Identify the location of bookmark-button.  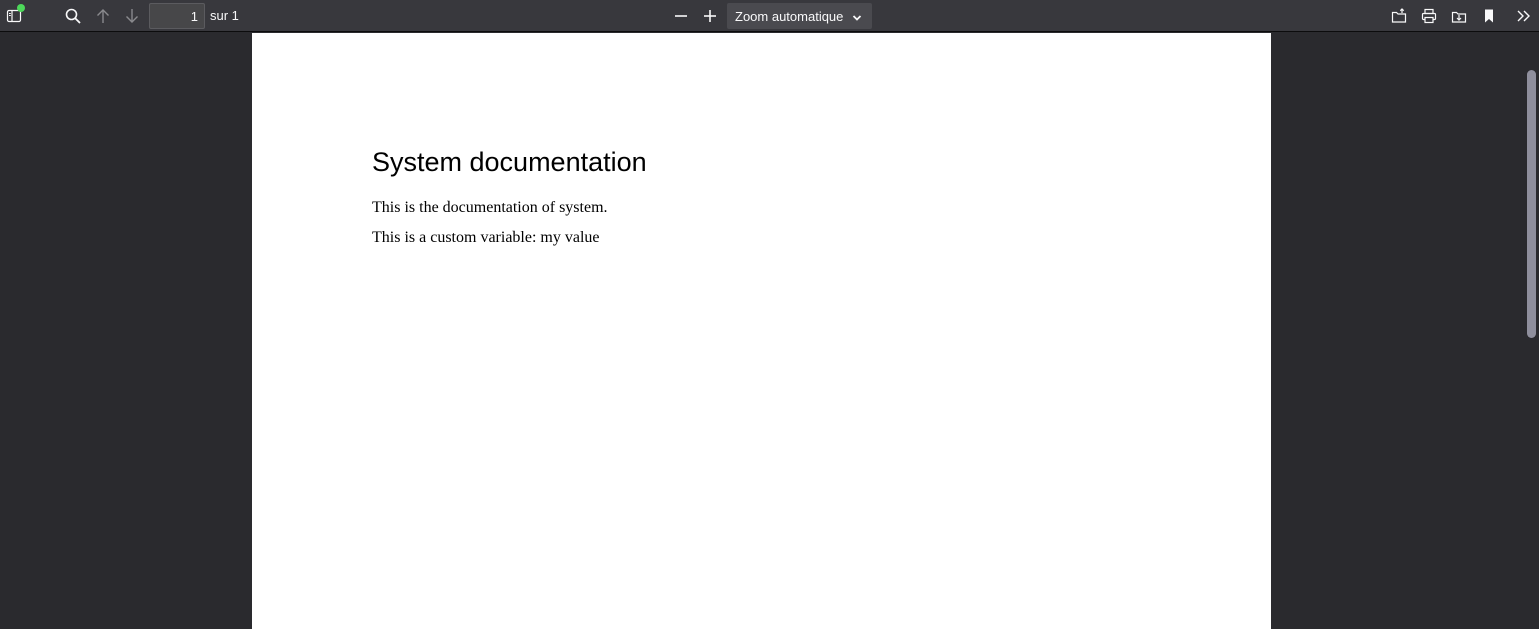
(1489, 16).